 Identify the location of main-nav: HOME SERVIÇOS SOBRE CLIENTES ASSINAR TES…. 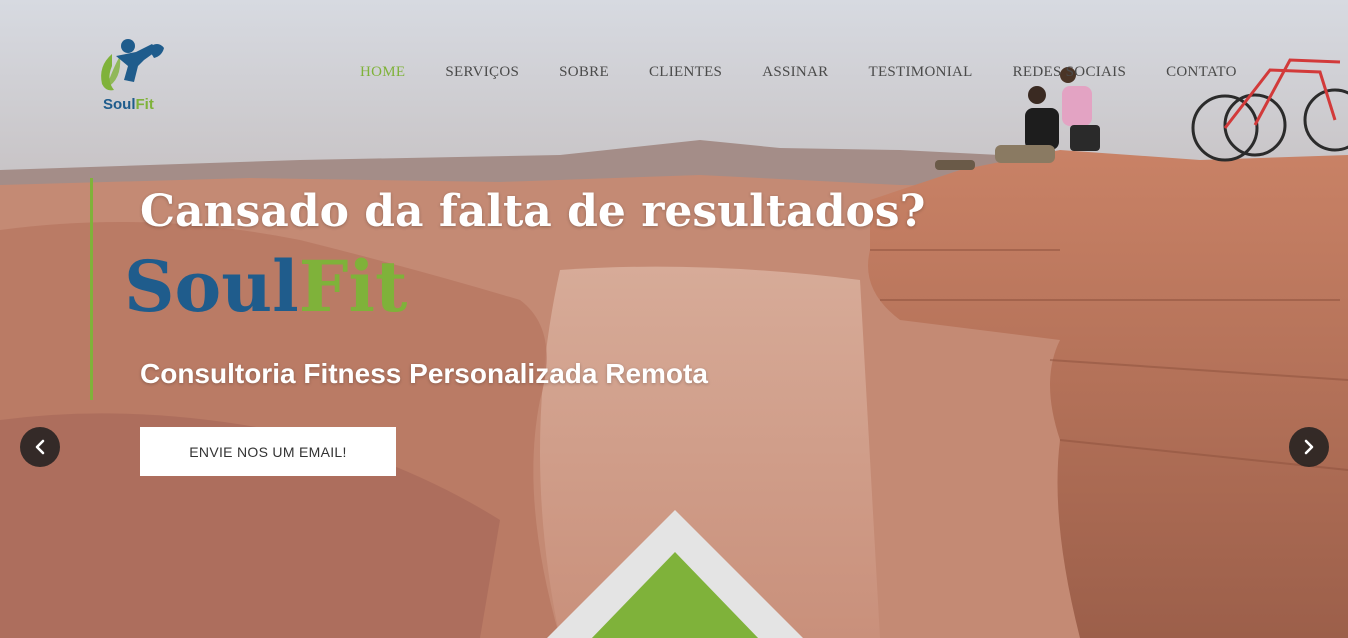
(818, 72).